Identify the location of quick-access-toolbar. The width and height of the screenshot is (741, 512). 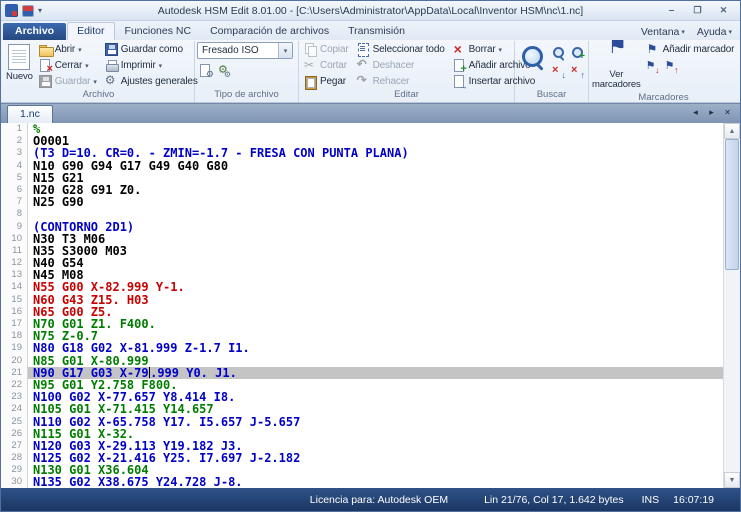
(23, 10).